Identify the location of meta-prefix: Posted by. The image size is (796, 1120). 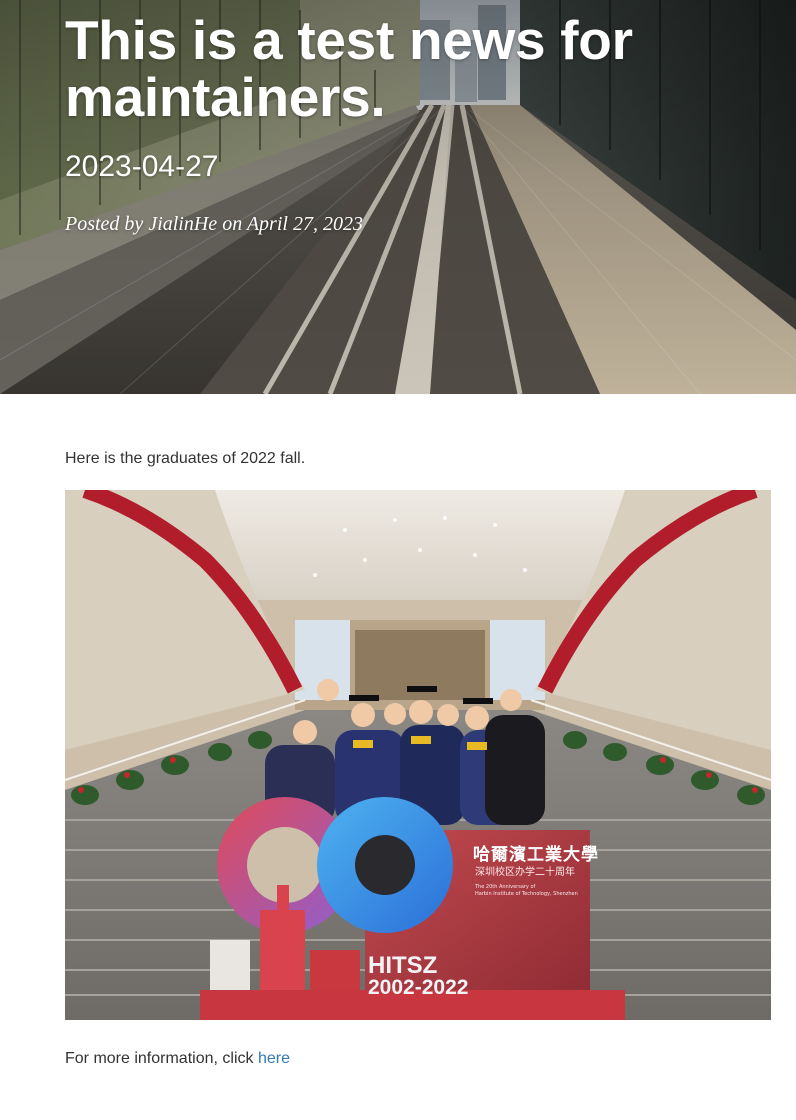
(107, 224).